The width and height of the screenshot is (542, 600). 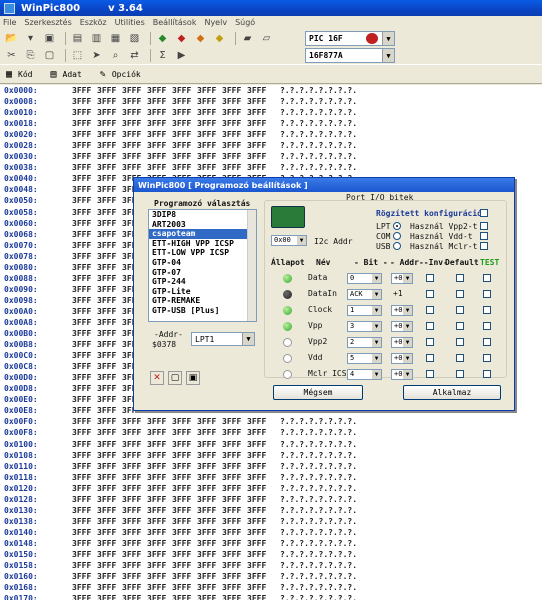 I want to click on cut-icon: ✂, so click(x=11, y=56).